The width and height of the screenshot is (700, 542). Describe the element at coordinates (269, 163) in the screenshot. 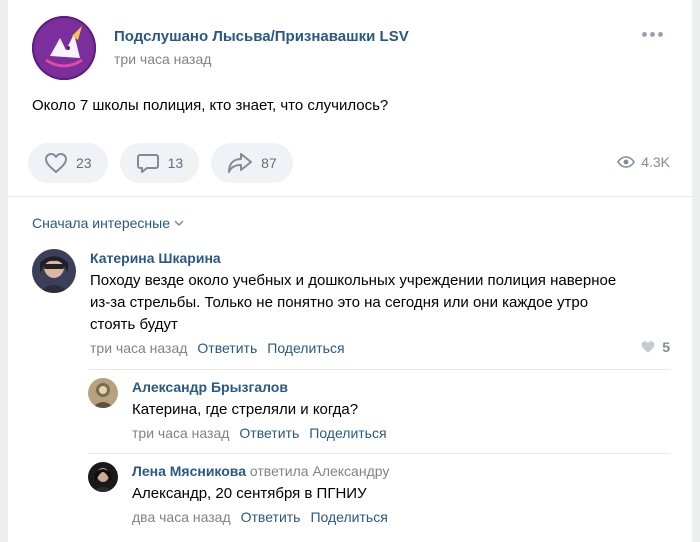

I see `share-count: 87` at that location.